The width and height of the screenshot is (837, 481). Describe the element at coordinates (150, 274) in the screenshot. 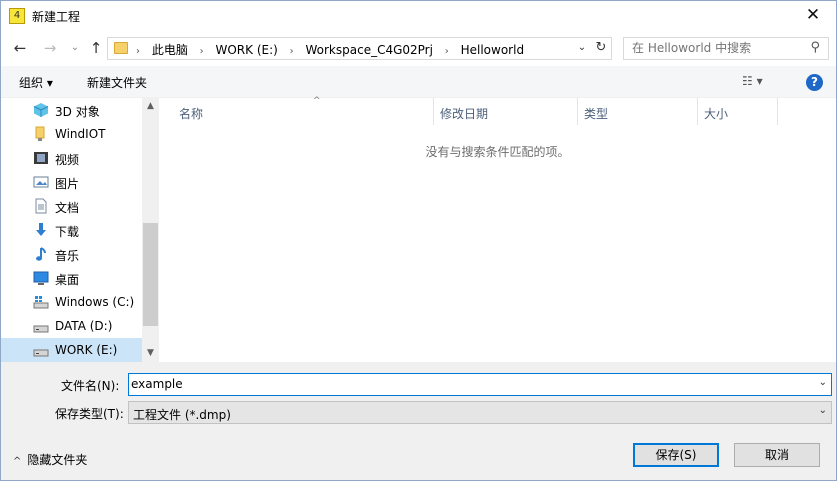

I see `scrollbar-thumb` at that location.